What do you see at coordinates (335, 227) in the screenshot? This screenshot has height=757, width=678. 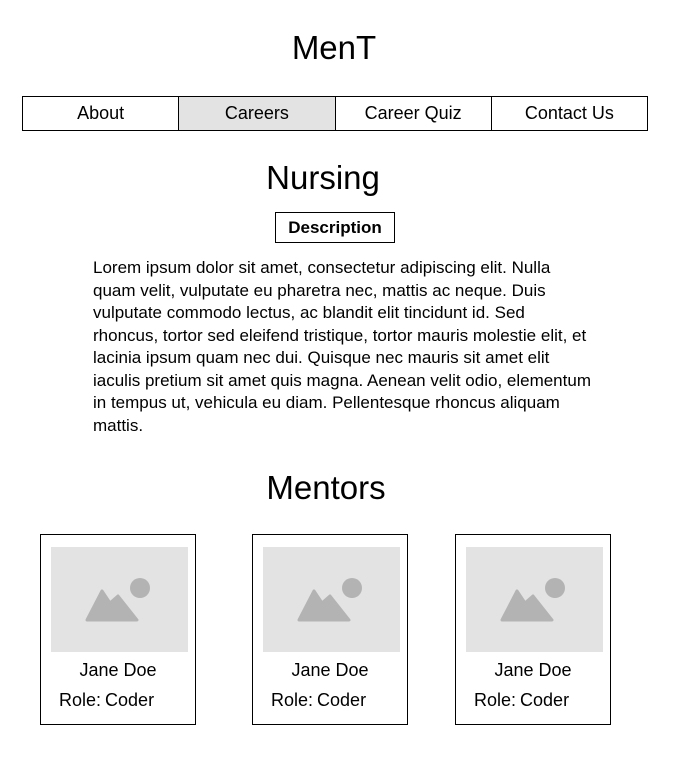 I see `description-label: Description` at bounding box center [335, 227].